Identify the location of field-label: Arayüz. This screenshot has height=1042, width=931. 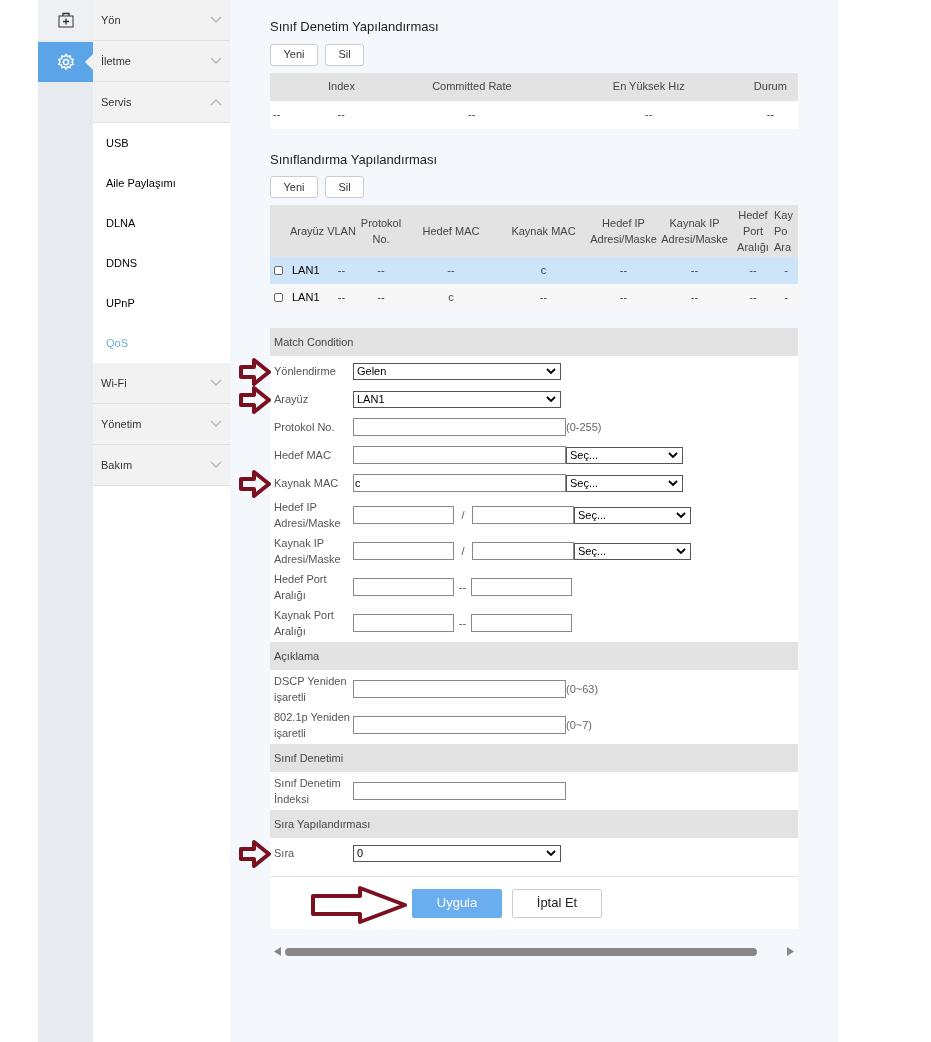
(292, 399).